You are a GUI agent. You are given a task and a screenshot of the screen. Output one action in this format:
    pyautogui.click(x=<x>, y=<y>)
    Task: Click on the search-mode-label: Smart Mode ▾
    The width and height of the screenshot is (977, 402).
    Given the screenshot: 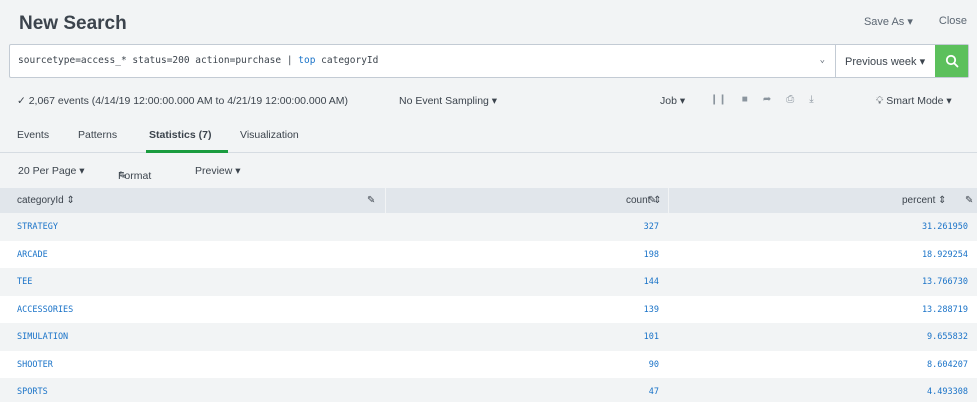 What is the action you would take?
    pyautogui.click(x=919, y=101)
    